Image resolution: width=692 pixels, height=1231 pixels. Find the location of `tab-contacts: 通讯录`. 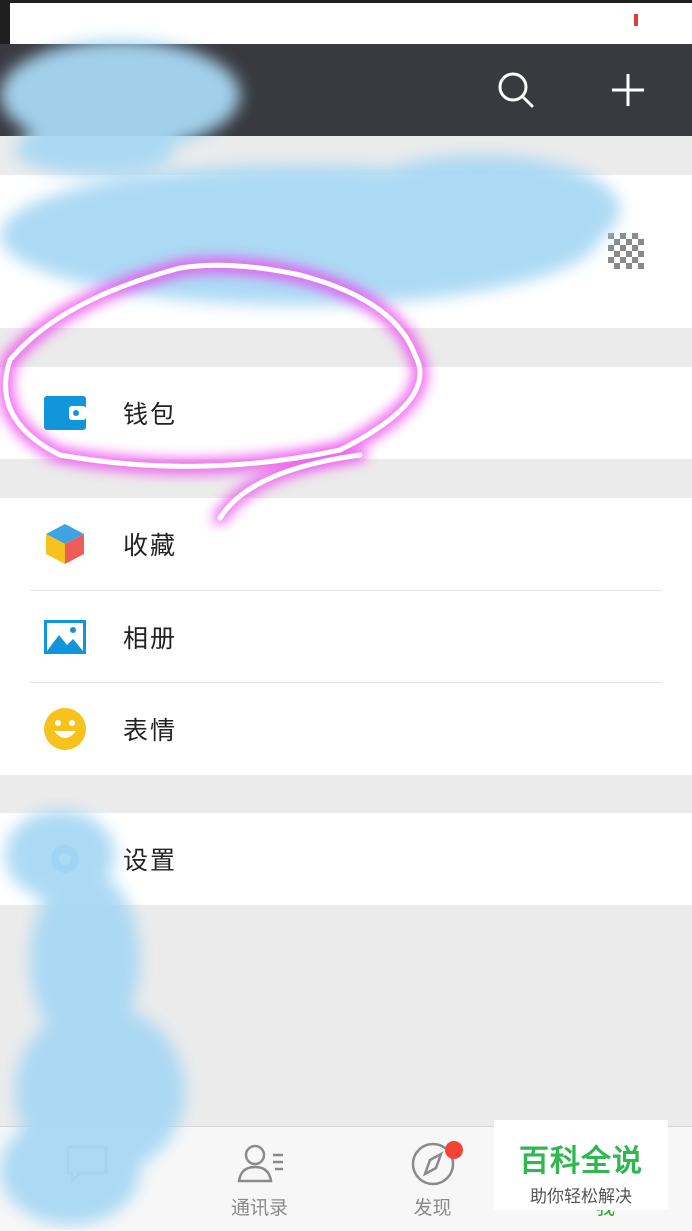

tab-contacts: 通讯录 is located at coordinates (259, 1179).